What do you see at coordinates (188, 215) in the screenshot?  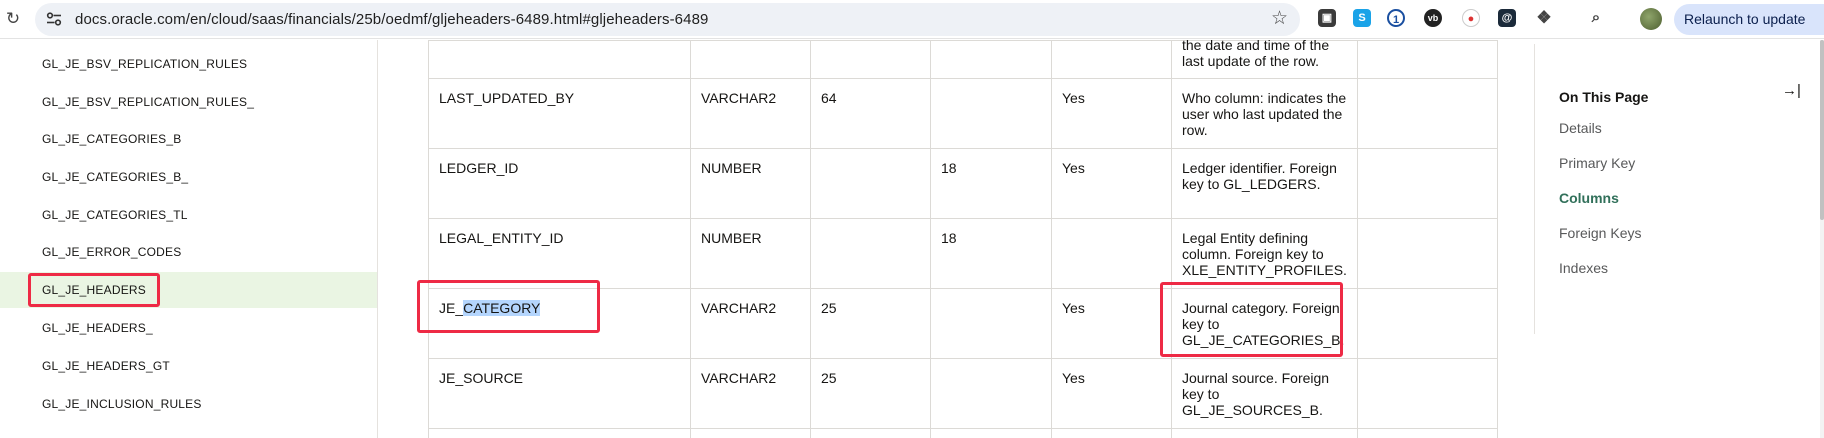 I see `nav-item: GL_JE_CATEGORIES_TL` at bounding box center [188, 215].